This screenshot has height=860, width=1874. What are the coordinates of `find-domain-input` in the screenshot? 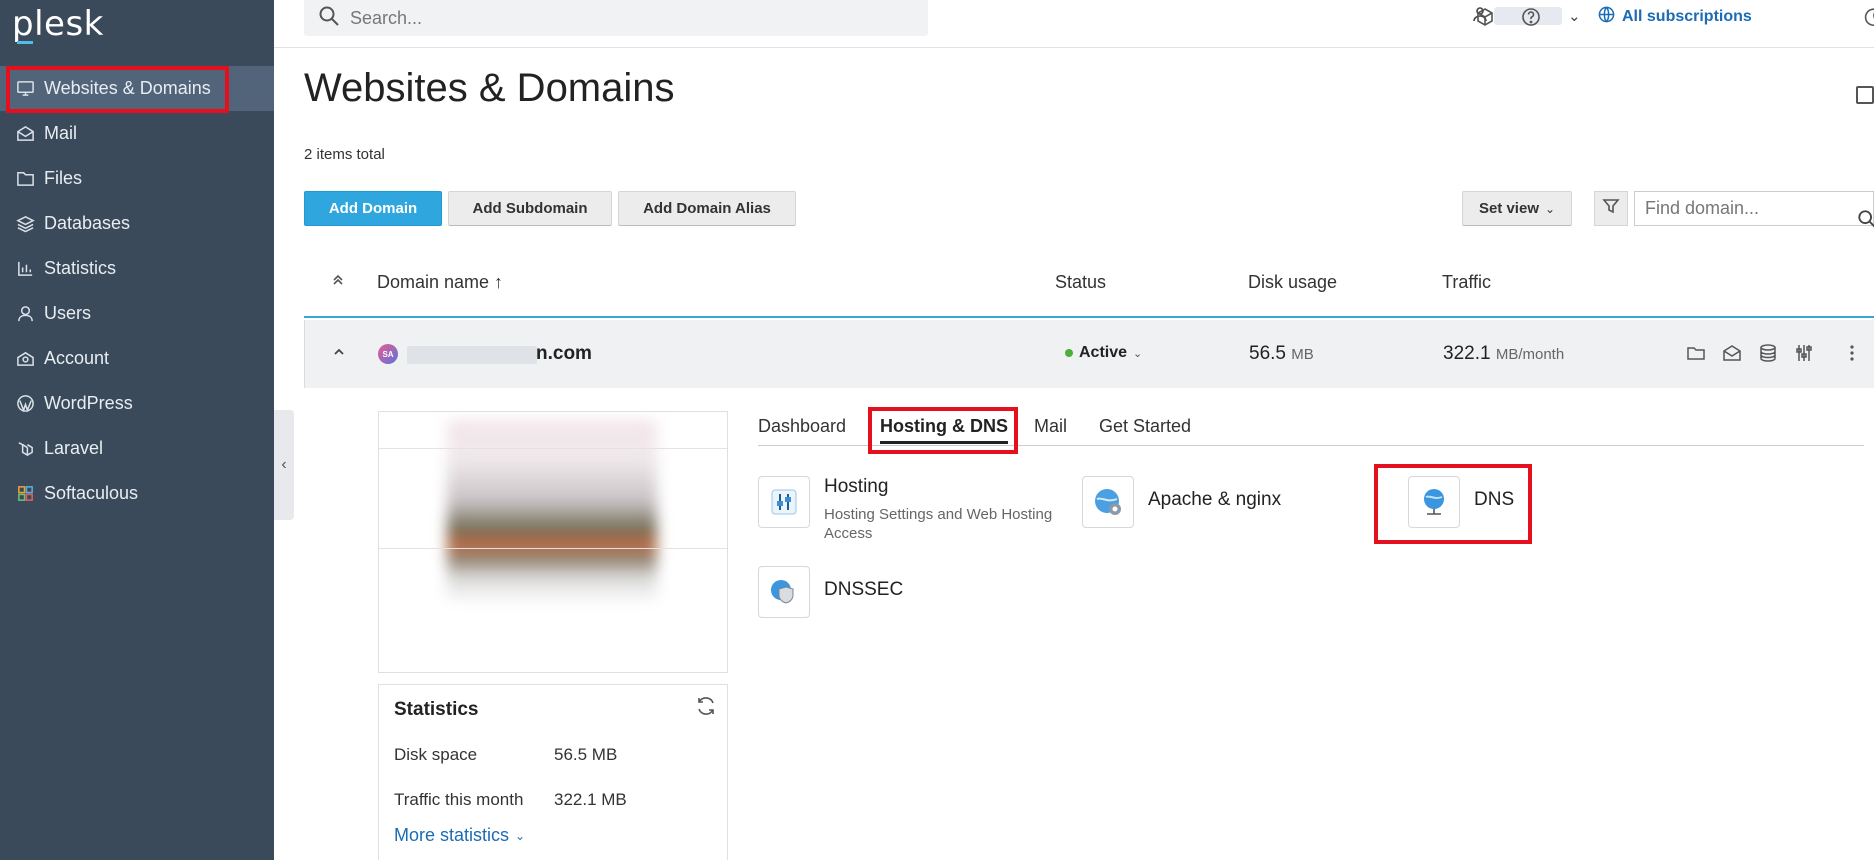 It's located at (1745, 208).